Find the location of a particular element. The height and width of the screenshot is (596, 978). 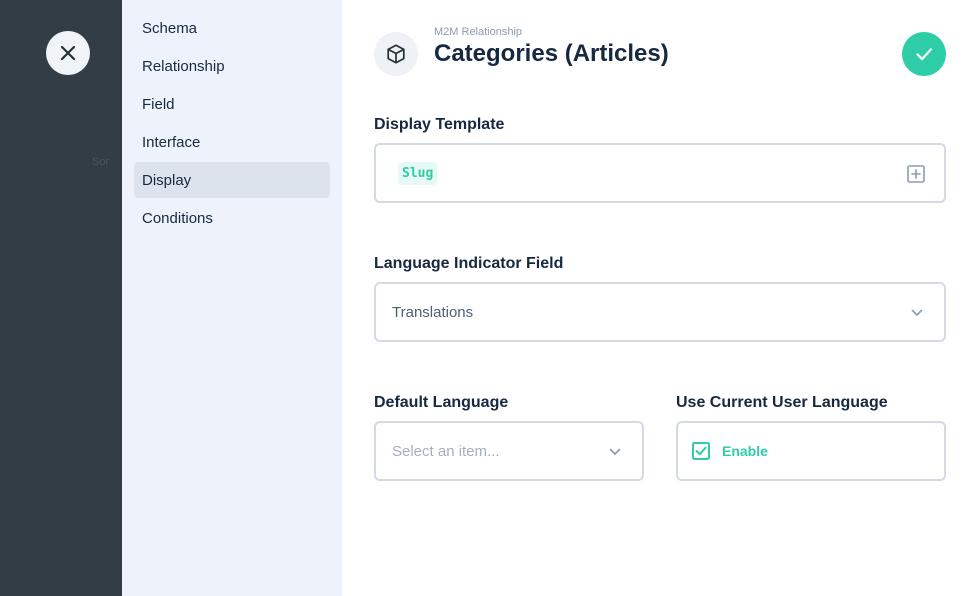

sidebar-item-label: Interface is located at coordinates (171, 142).